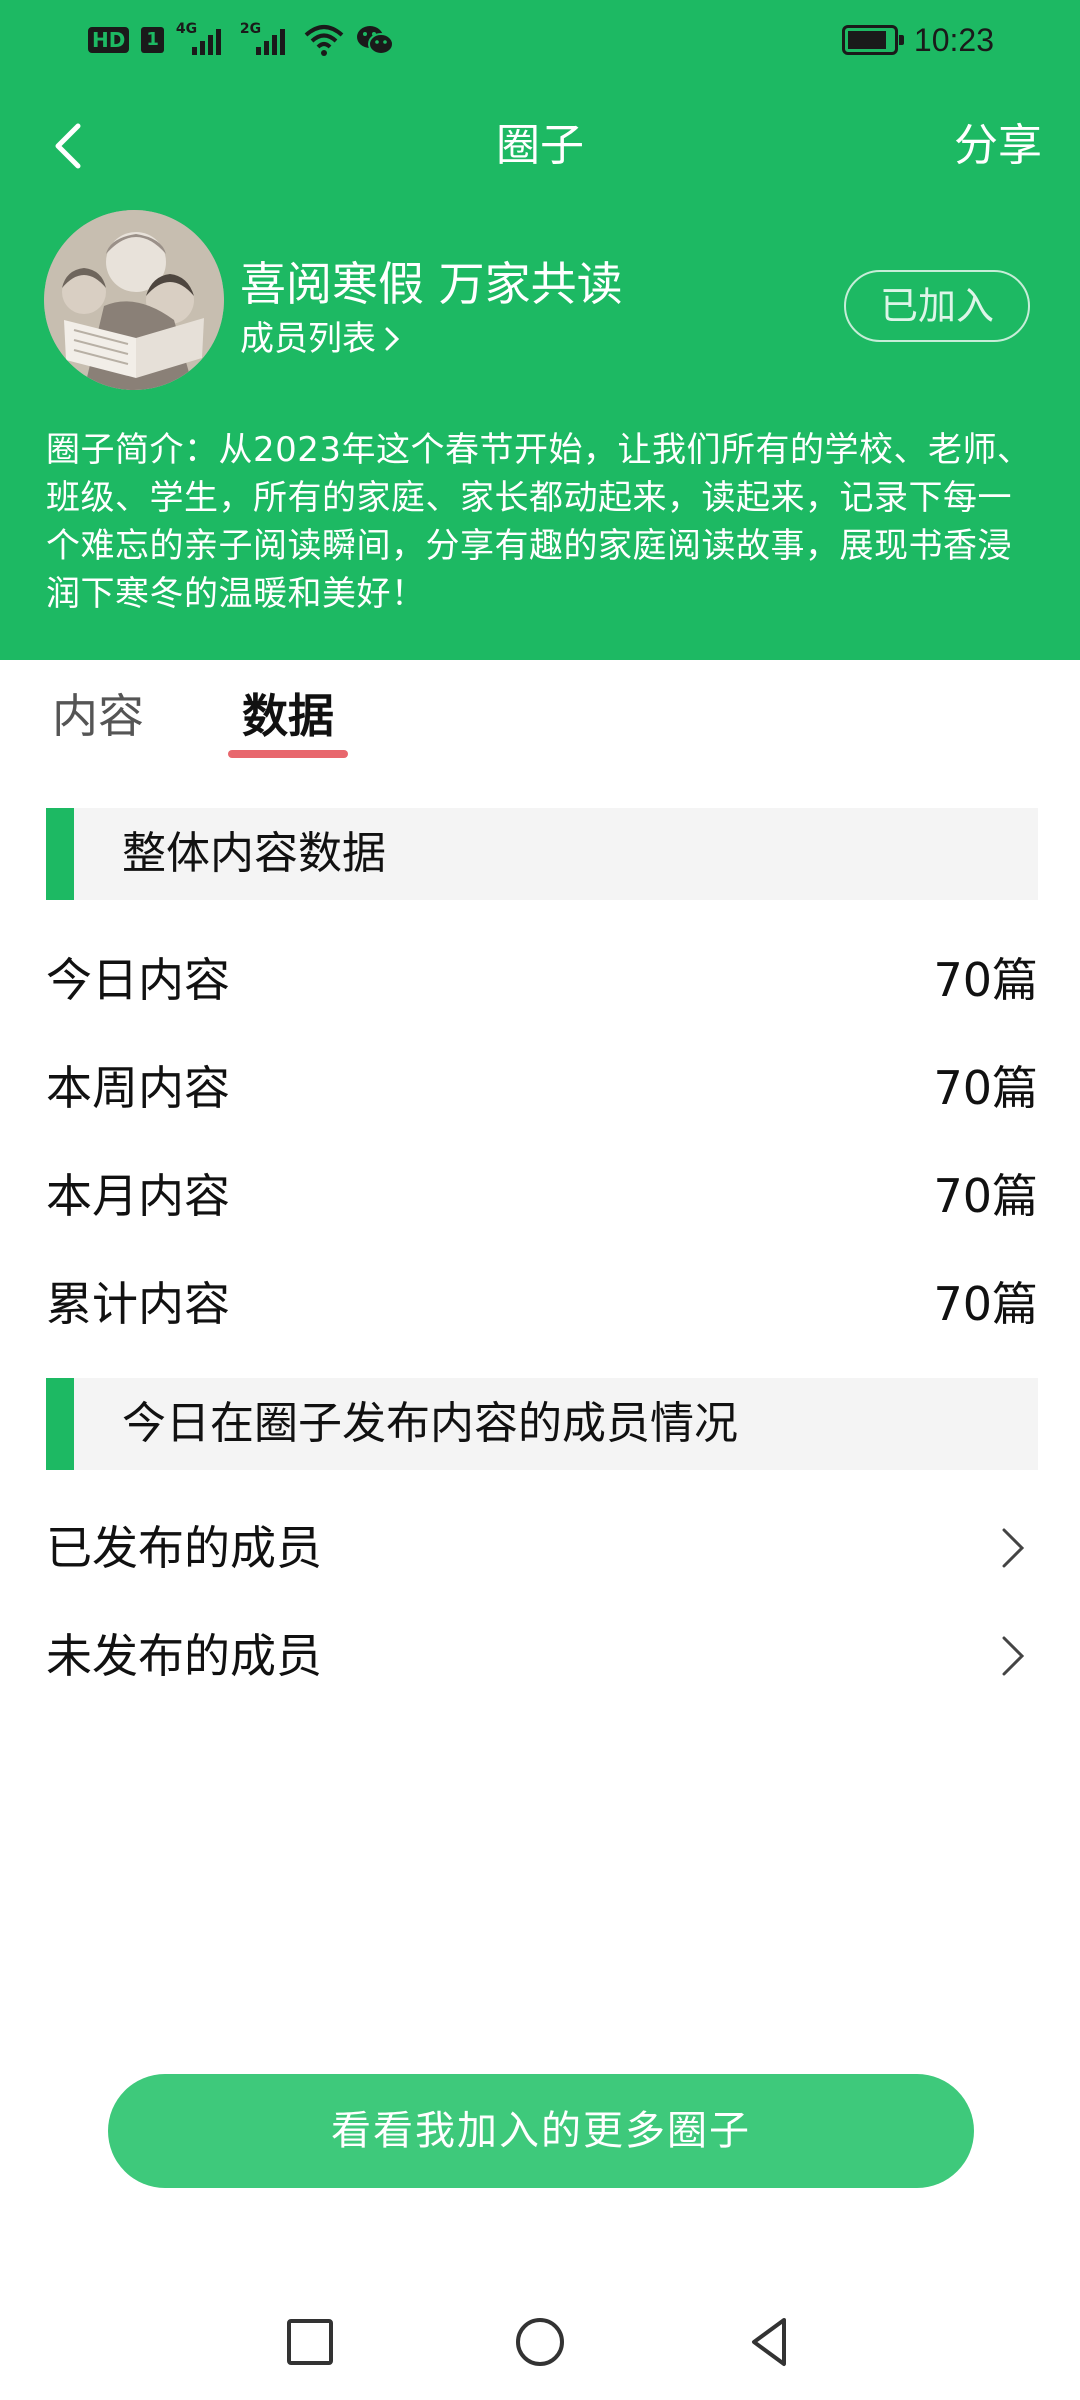 The width and height of the screenshot is (1080, 2400). What do you see at coordinates (542, 1304) in the screenshot?
I see `stat-row-total: 累计内容 70篇` at bounding box center [542, 1304].